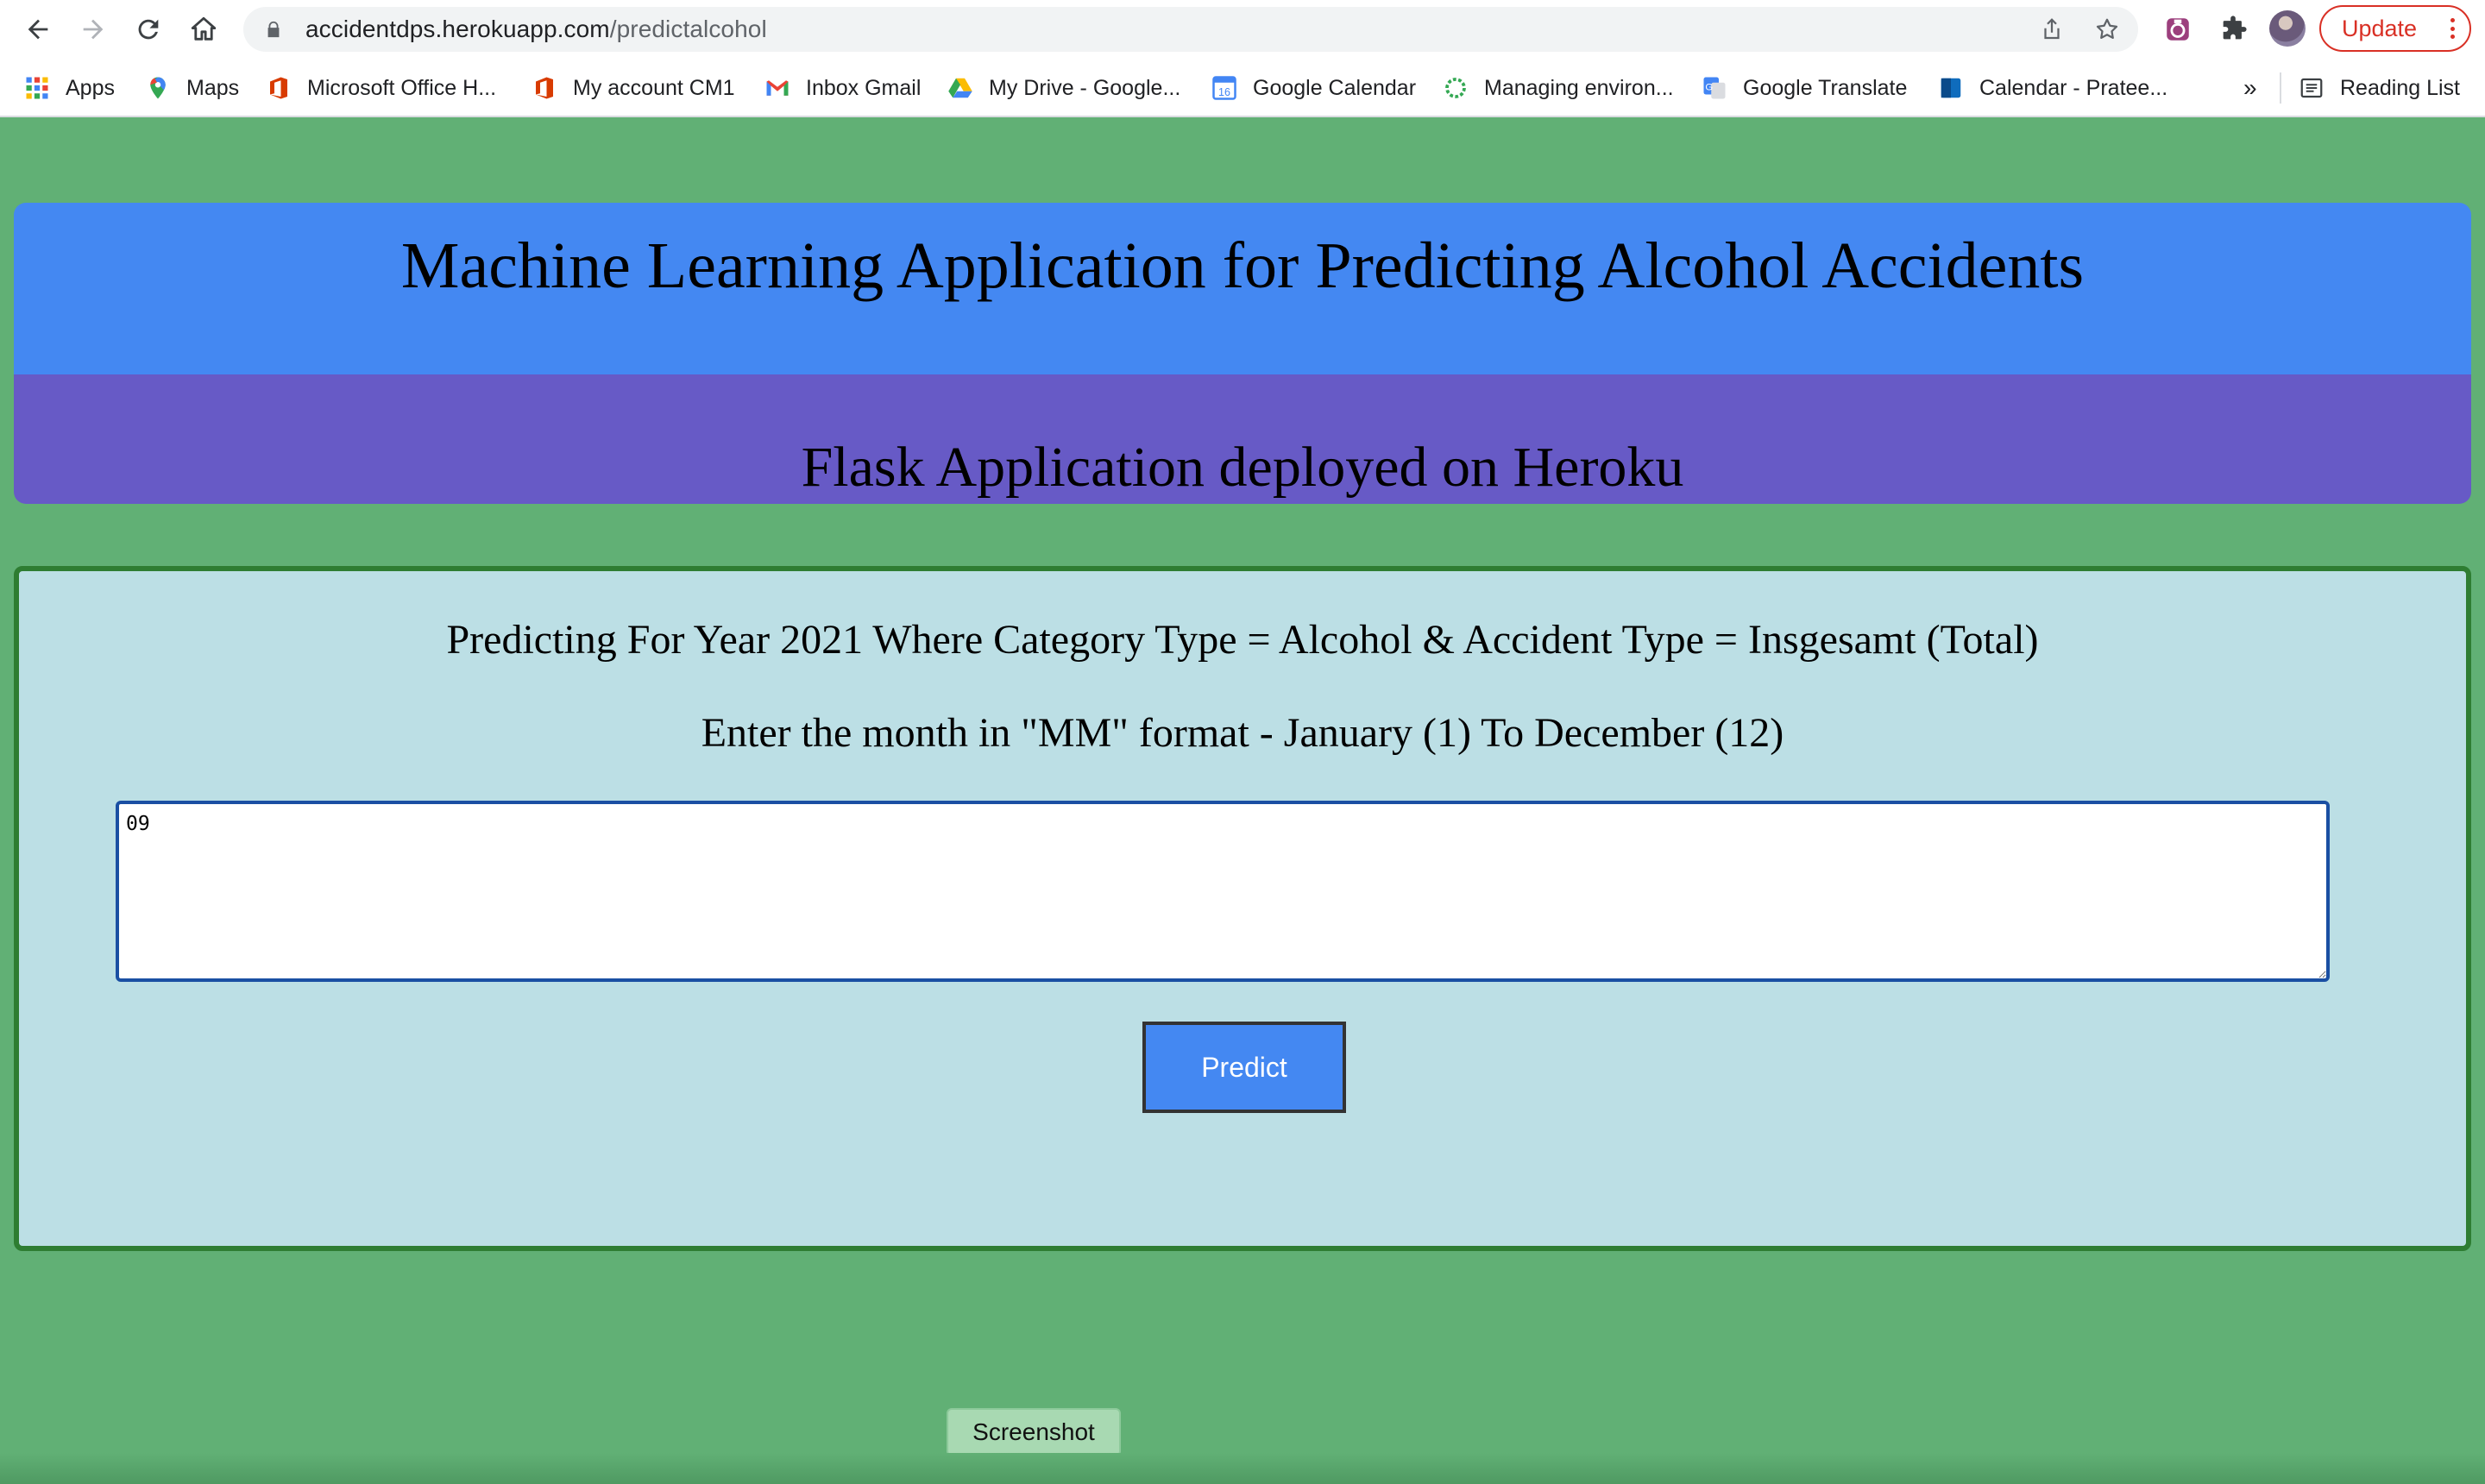 The width and height of the screenshot is (2485, 1484). I want to click on home-button, so click(204, 29).